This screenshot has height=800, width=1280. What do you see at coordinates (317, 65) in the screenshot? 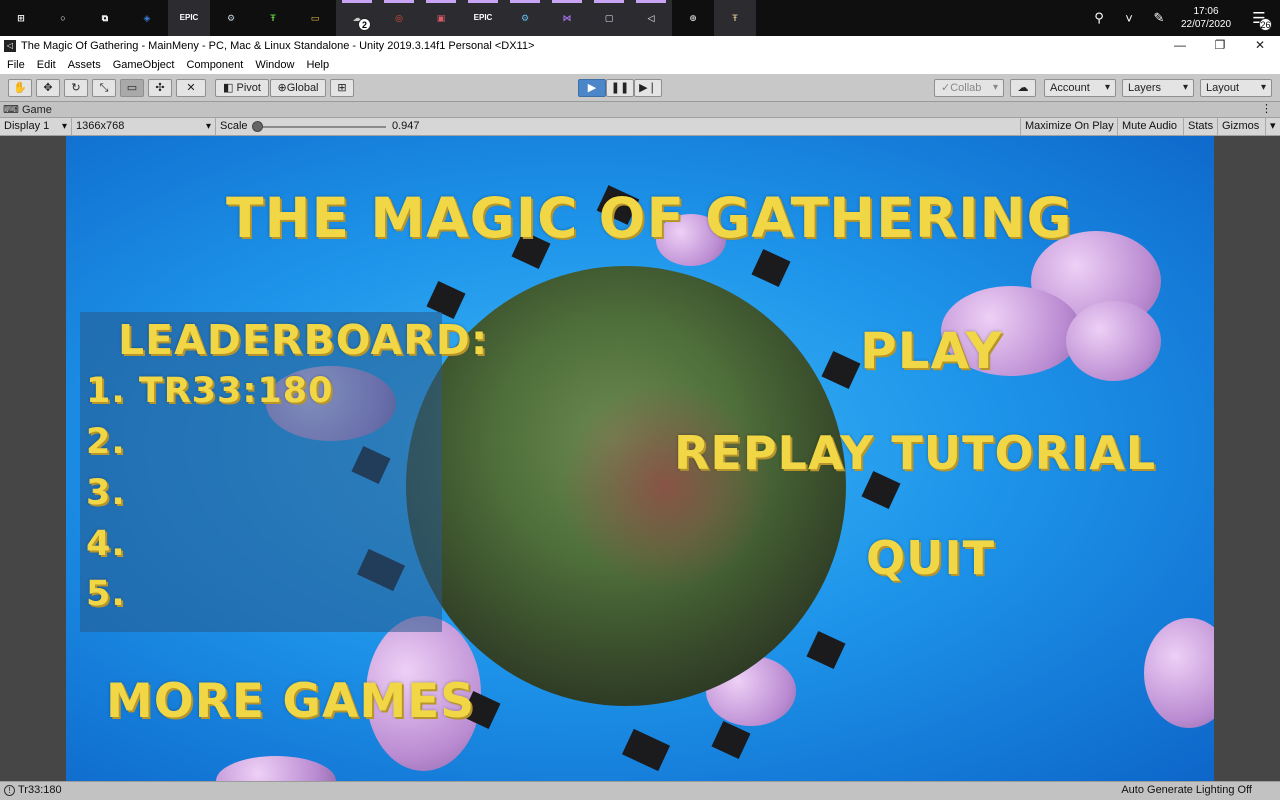
I see `menu-help: Help` at bounding box center [317, 65].